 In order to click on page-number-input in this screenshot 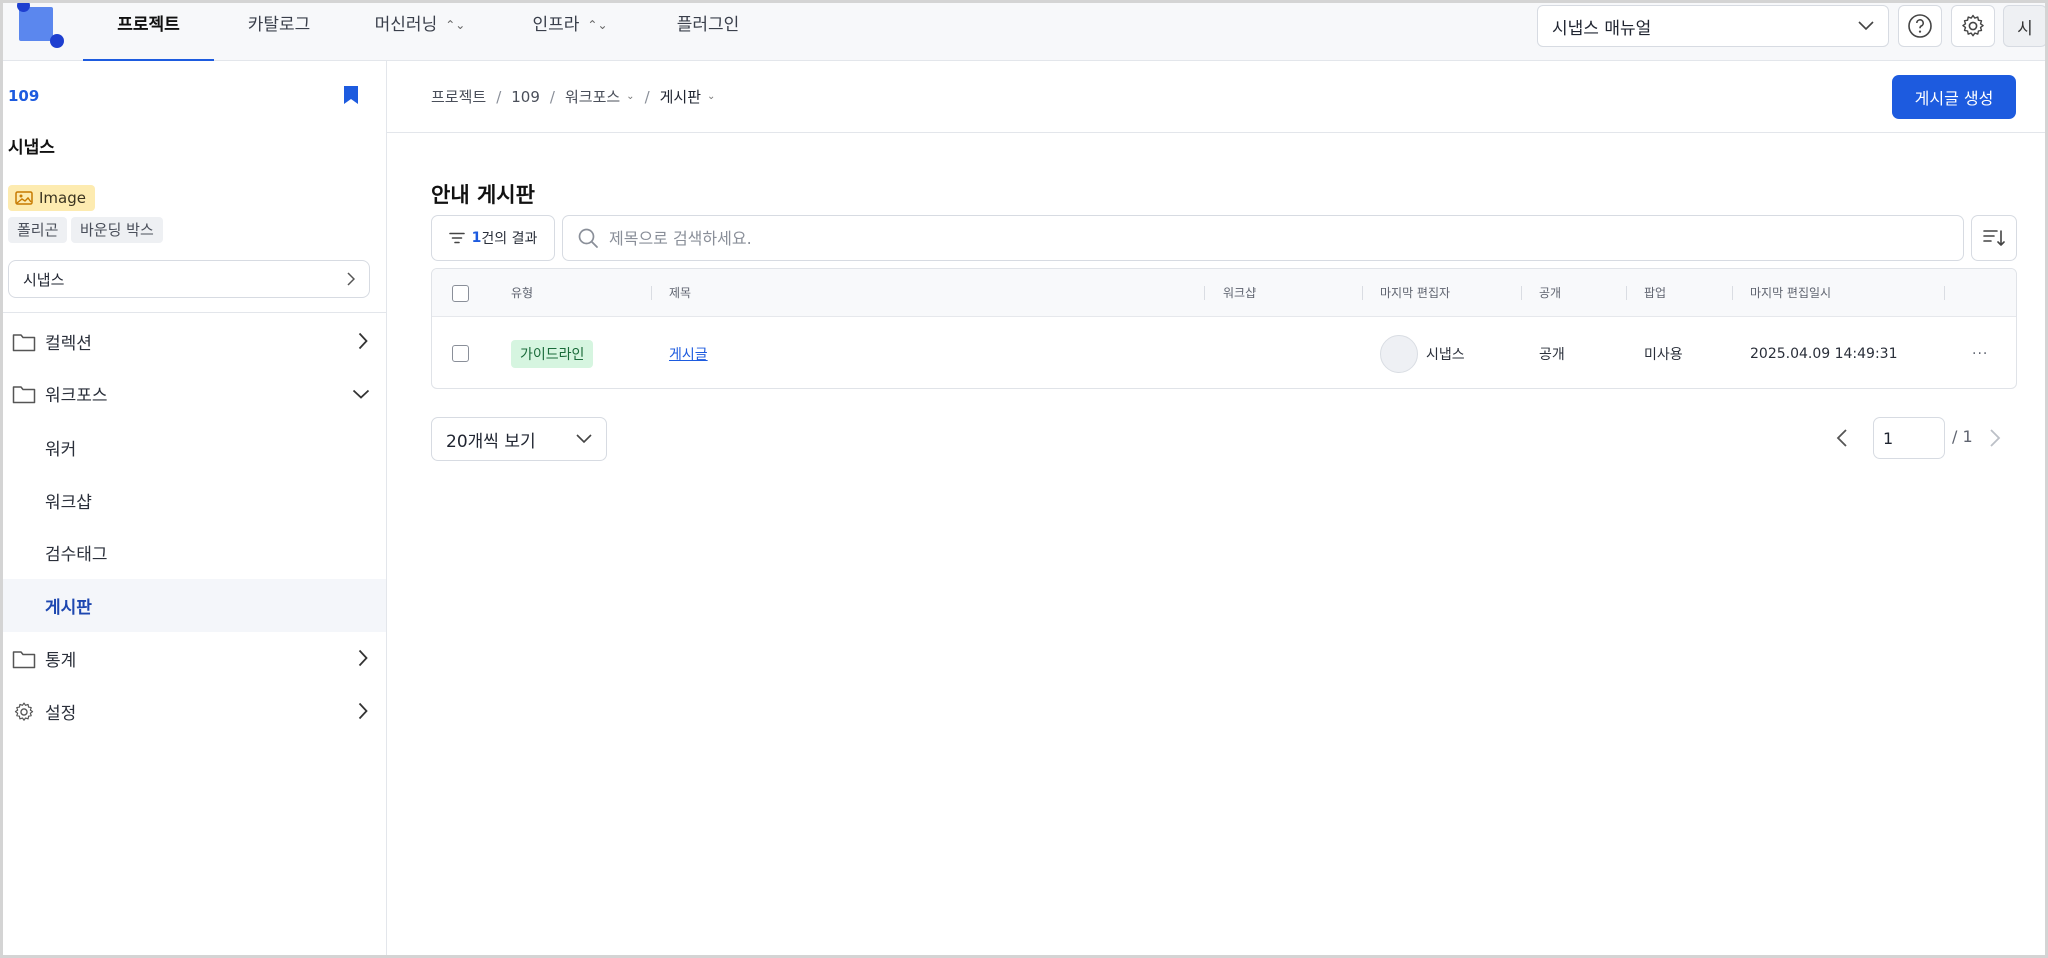, I will do `click(1909, 438)`.